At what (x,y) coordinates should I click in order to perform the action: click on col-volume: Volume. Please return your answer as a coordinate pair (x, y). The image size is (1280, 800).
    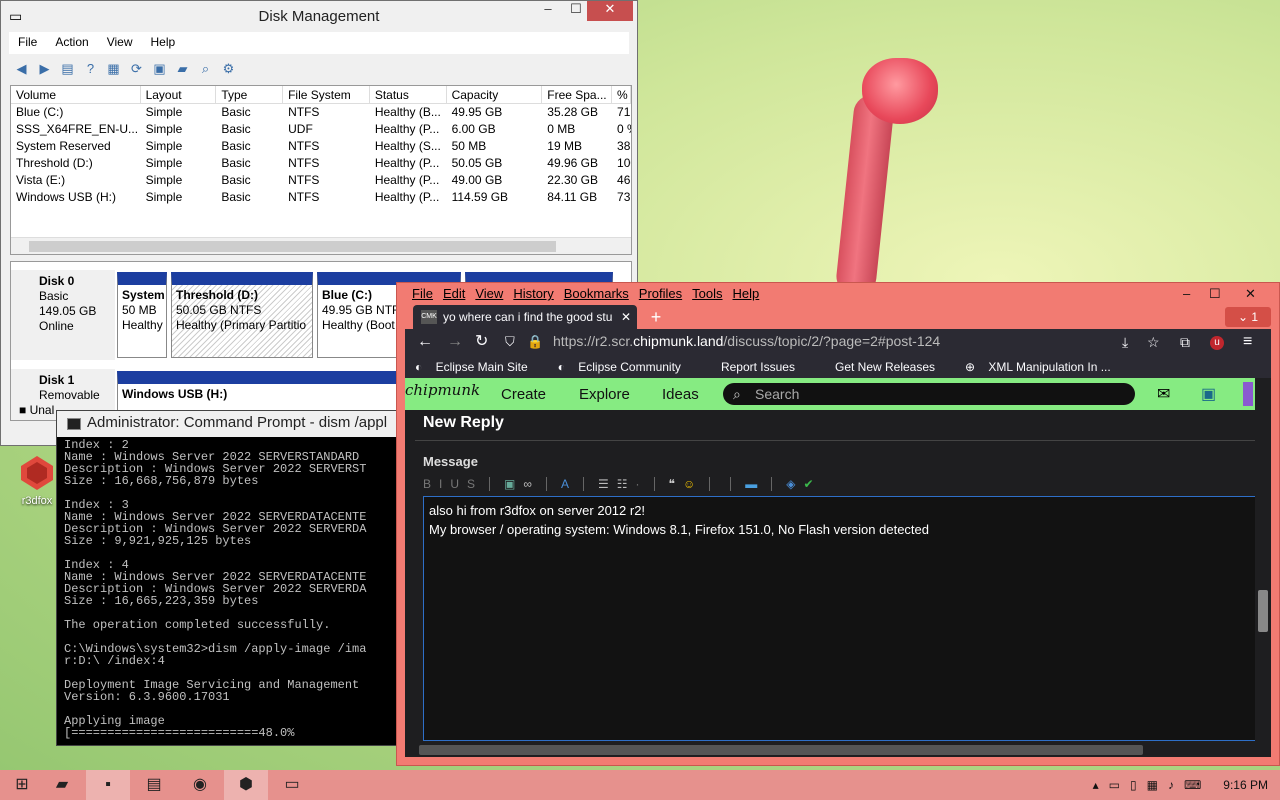
    Looking at the image, I should click on (76, 94).